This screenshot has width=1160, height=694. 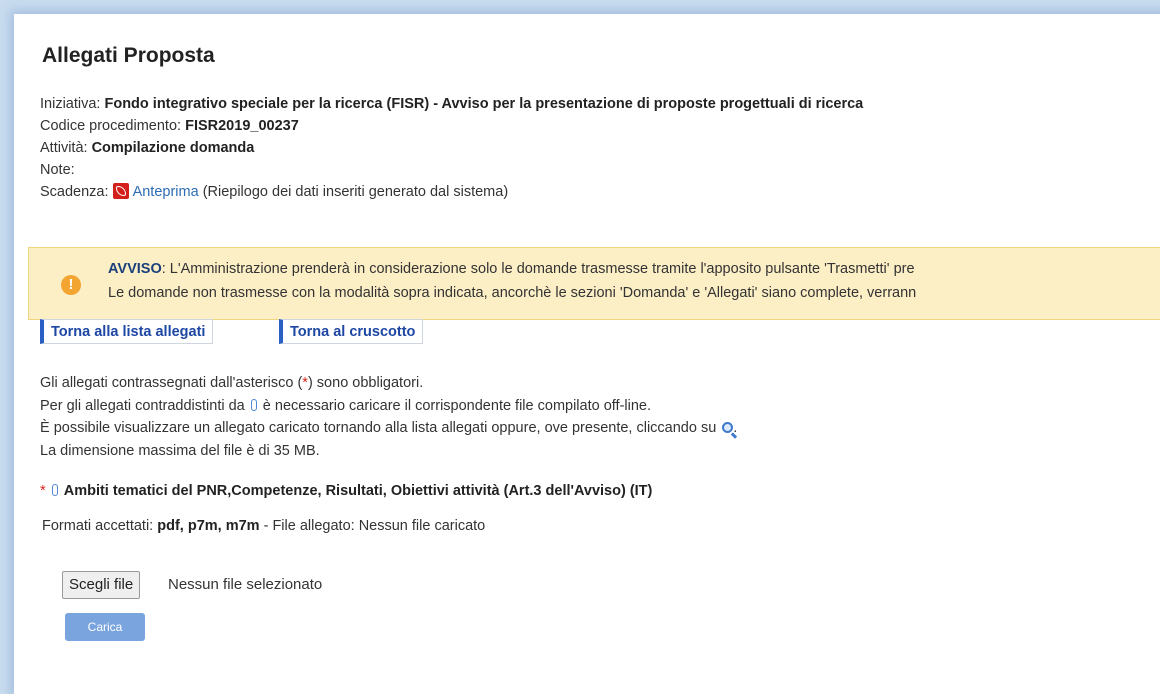 I want to click on back-to-dashboard-button: Torna al cruscotto, so click(x=351, y=331).